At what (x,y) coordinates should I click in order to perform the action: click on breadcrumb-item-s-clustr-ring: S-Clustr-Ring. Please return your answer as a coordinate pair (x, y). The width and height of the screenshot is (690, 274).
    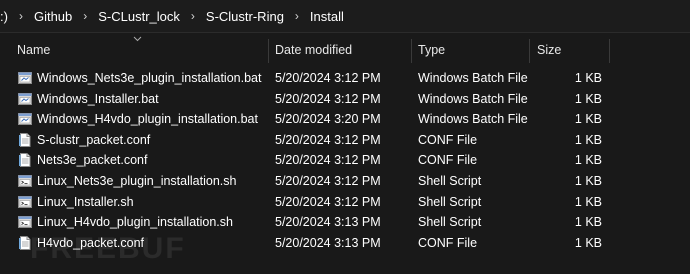
    Looking at the image, I should click on (245, 16).